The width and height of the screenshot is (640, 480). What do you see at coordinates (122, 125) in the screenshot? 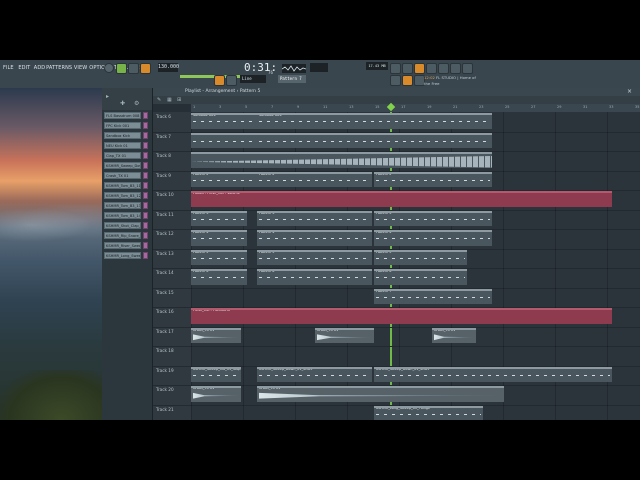
I see `channel-button: FPC Kick 001` at bounding box center [122, 125].